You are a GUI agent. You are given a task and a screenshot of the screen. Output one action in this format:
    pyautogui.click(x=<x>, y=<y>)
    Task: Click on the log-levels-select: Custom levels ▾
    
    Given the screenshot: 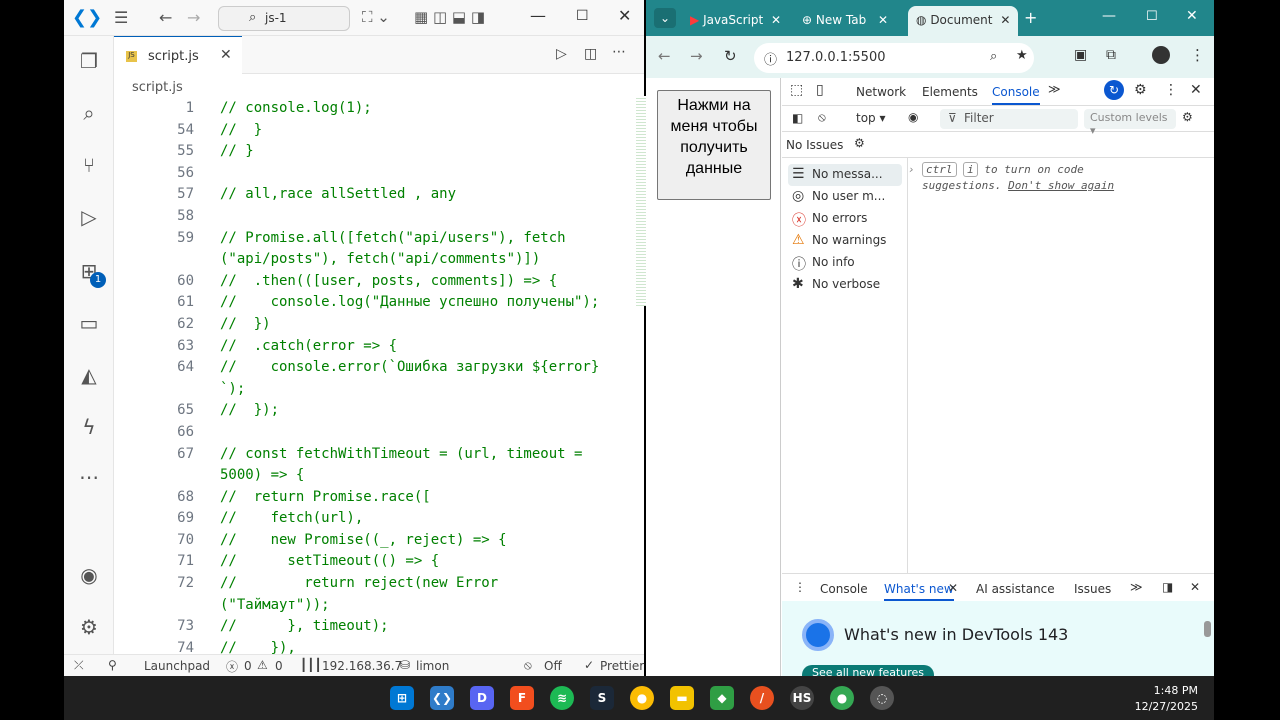 What is the action you would take?
    pyautogui.click(x=1130, y=123)
    